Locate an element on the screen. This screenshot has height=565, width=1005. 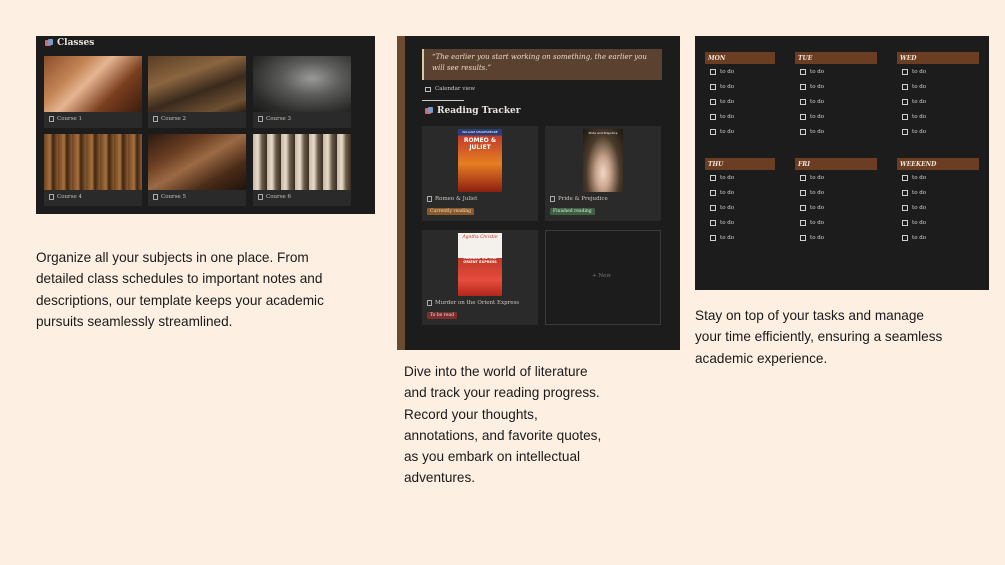
day-header: TUE is located at coordinates (836, 58).